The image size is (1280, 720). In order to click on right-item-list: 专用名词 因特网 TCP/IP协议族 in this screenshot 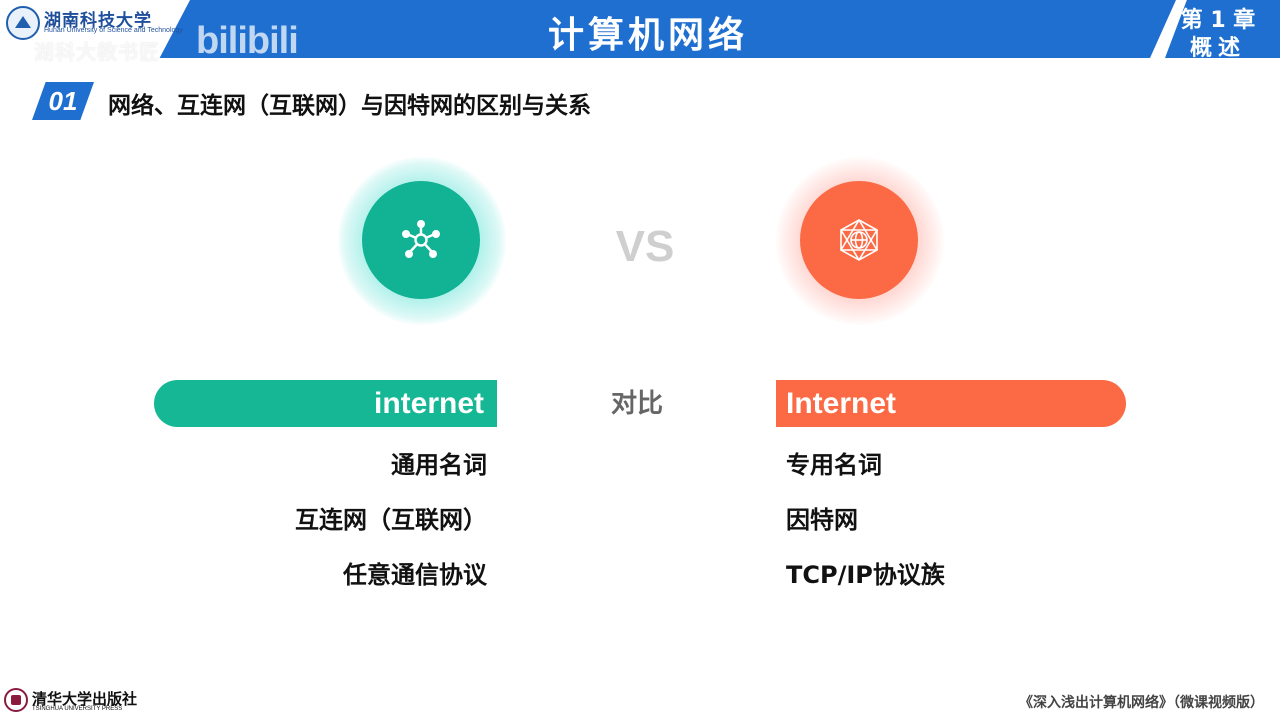, I will do `click(956, 528)`.